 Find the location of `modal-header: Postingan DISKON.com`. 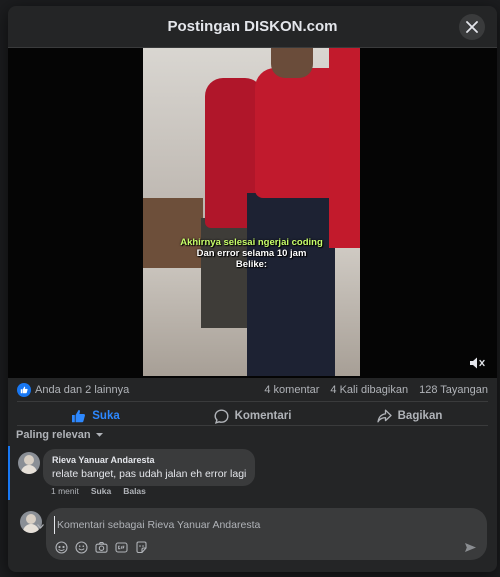

modal-header: Postingan DISKON.com is located at coordinates (252, 27).